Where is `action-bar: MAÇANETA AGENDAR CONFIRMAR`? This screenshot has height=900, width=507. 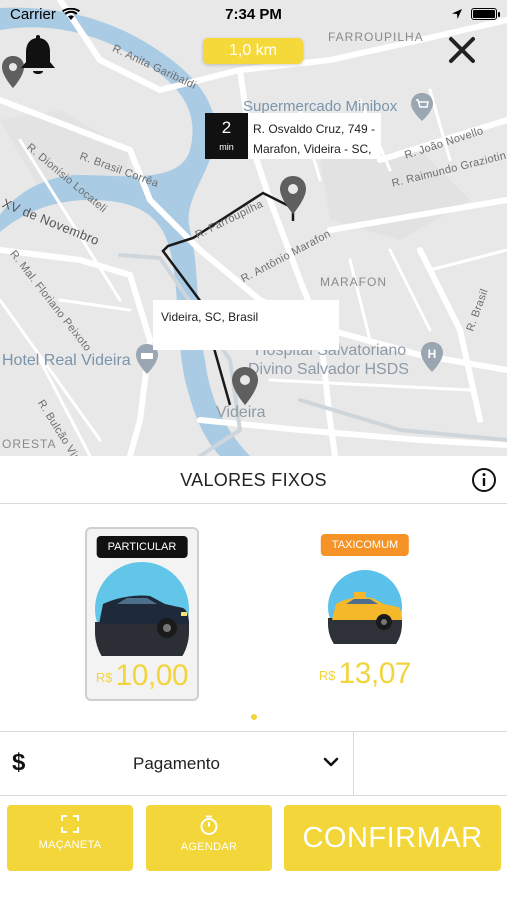 action-bar: MAÇANETA AGENDAR CONFIRMAR is located at coordinates (253, 848).